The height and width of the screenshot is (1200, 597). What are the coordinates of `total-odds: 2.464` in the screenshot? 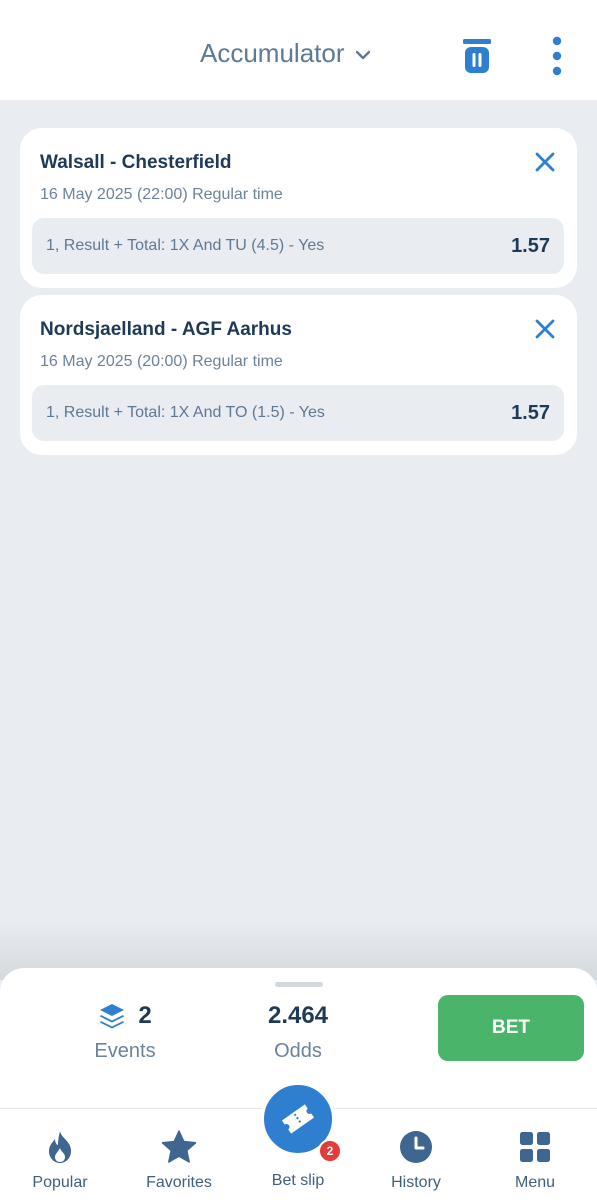 It's located at (298, 1015).